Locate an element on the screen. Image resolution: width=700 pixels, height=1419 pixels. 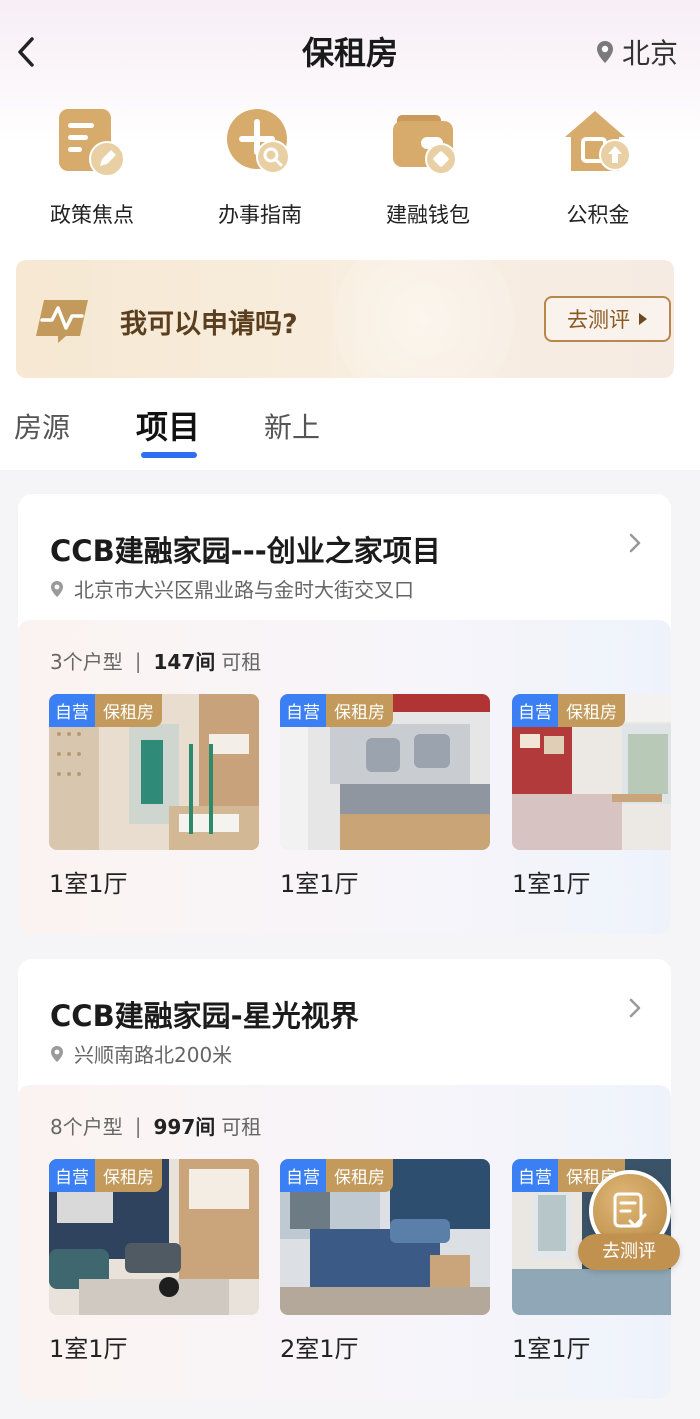
room-type-label: 2室1厅 is located at coordinates (319, 1349).